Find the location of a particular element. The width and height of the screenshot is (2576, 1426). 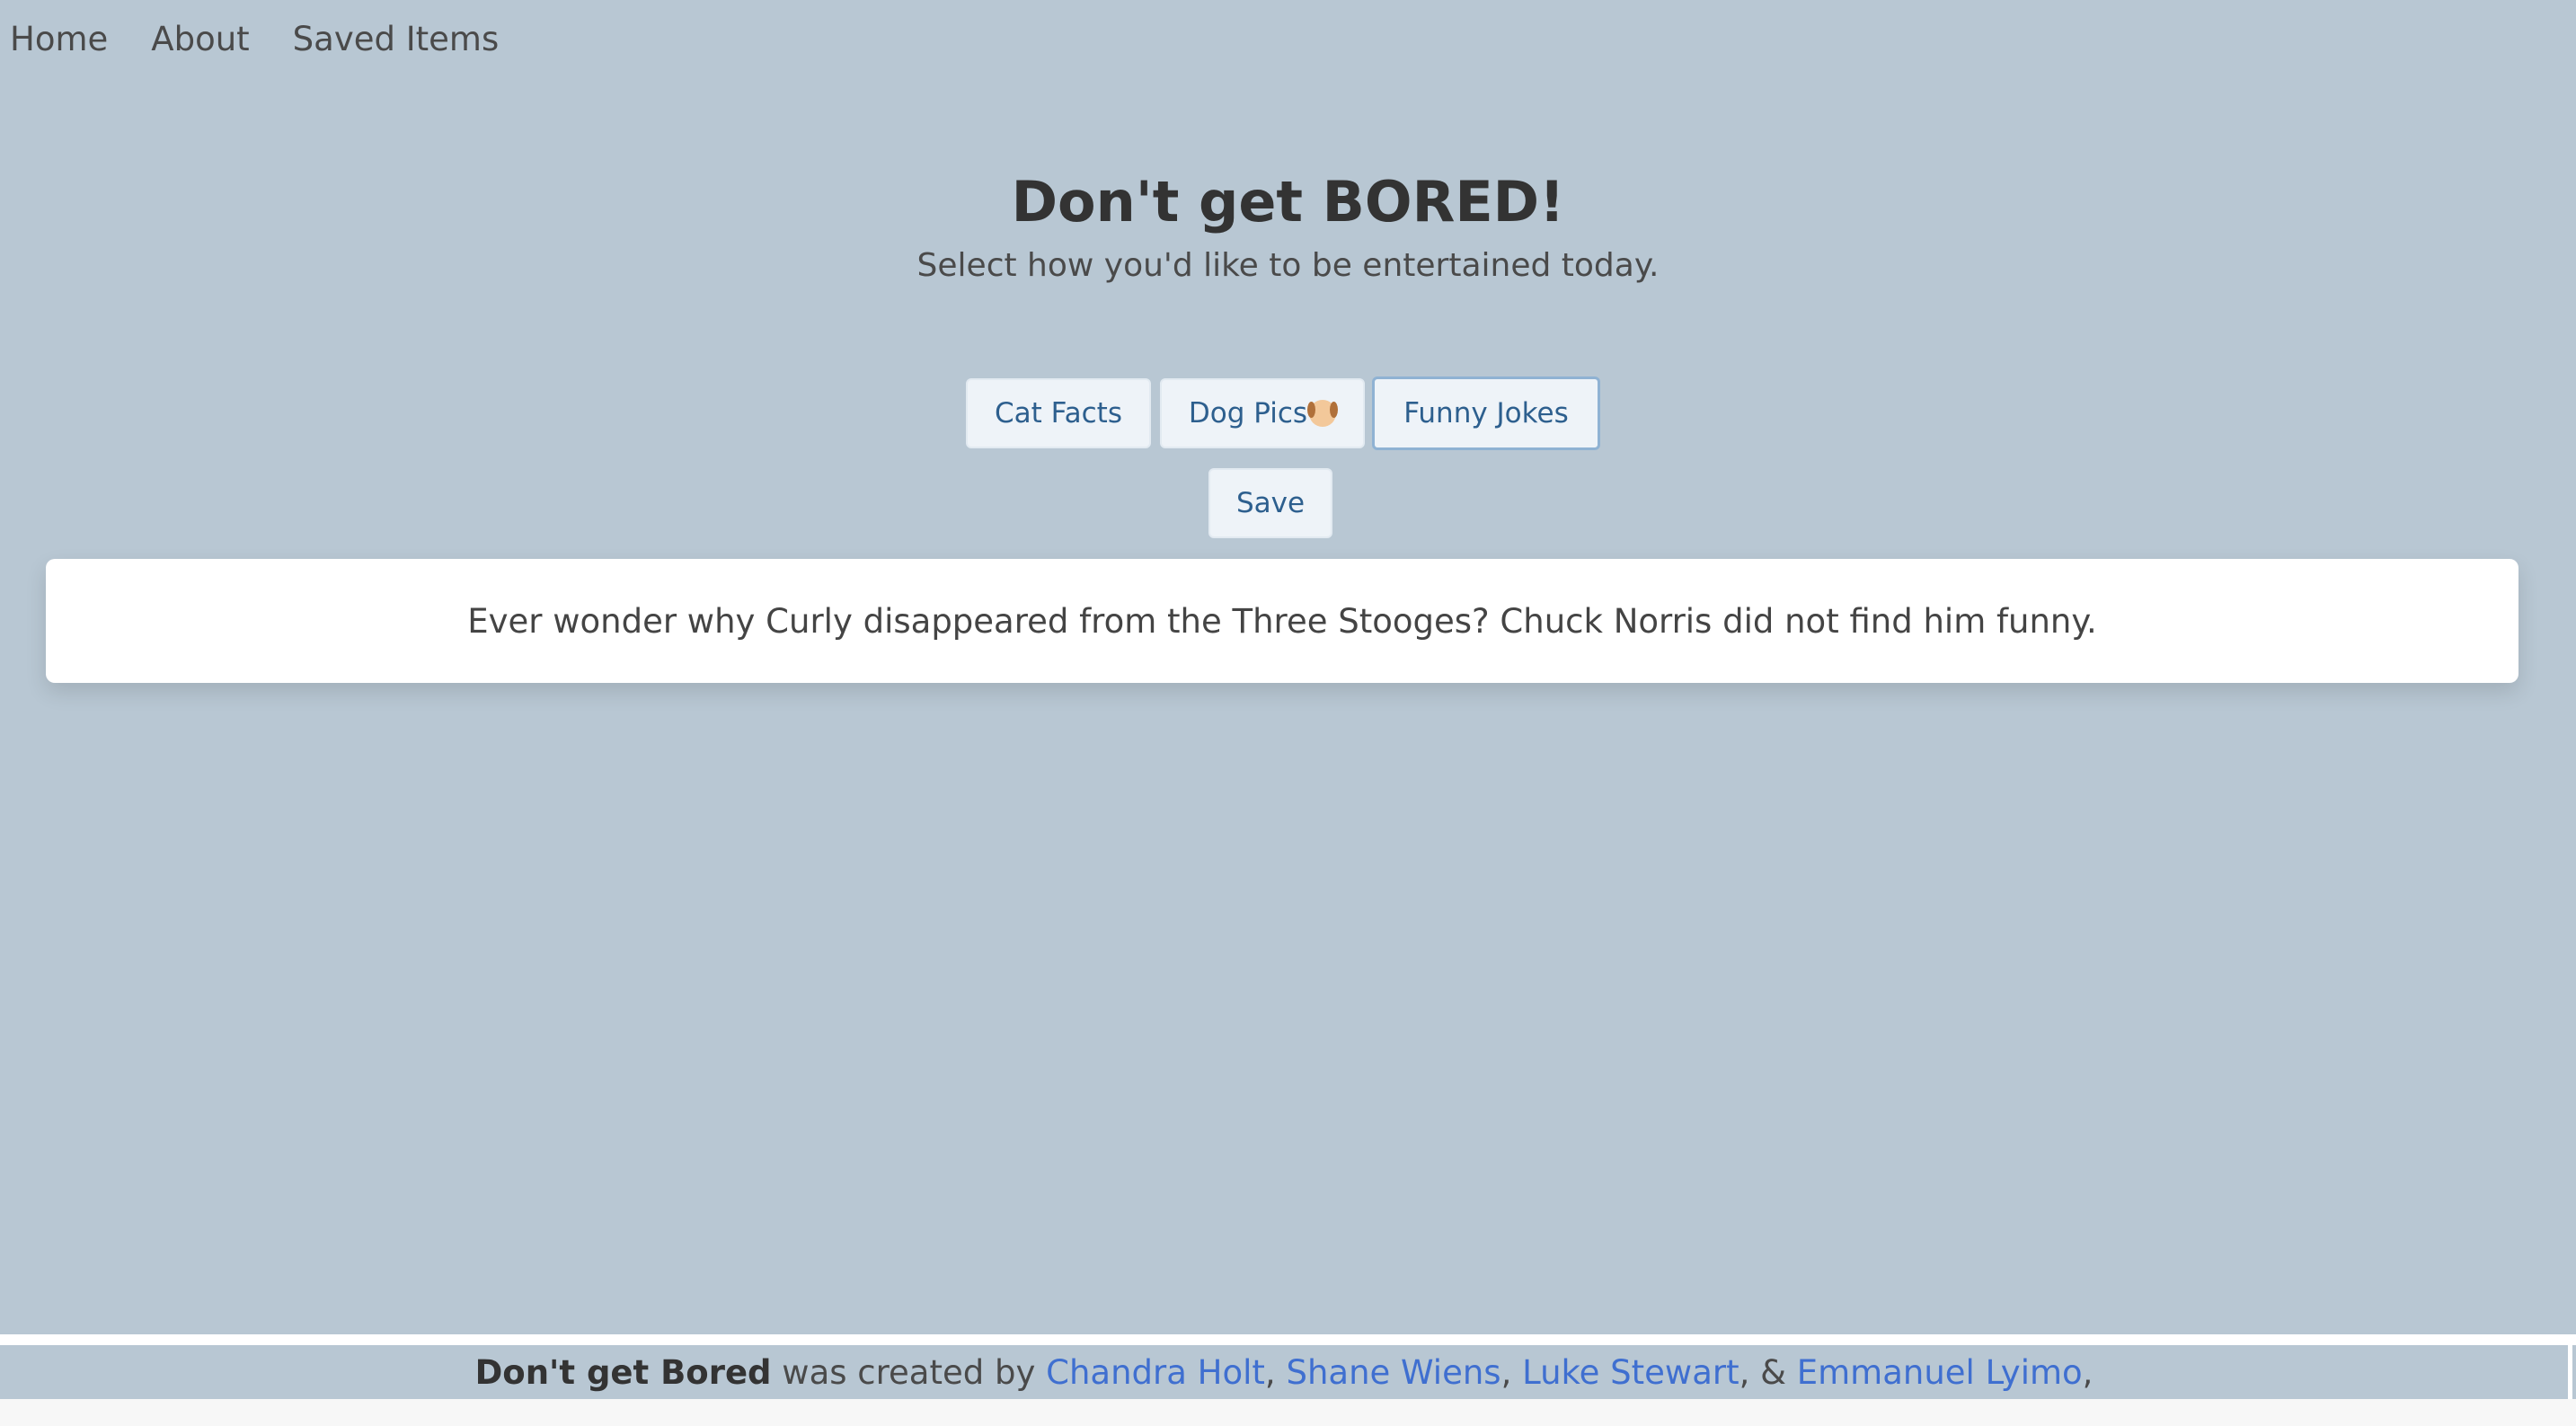

author-link-luke-stewart: Luke Stewart is located at coordinates (1630, 1372).